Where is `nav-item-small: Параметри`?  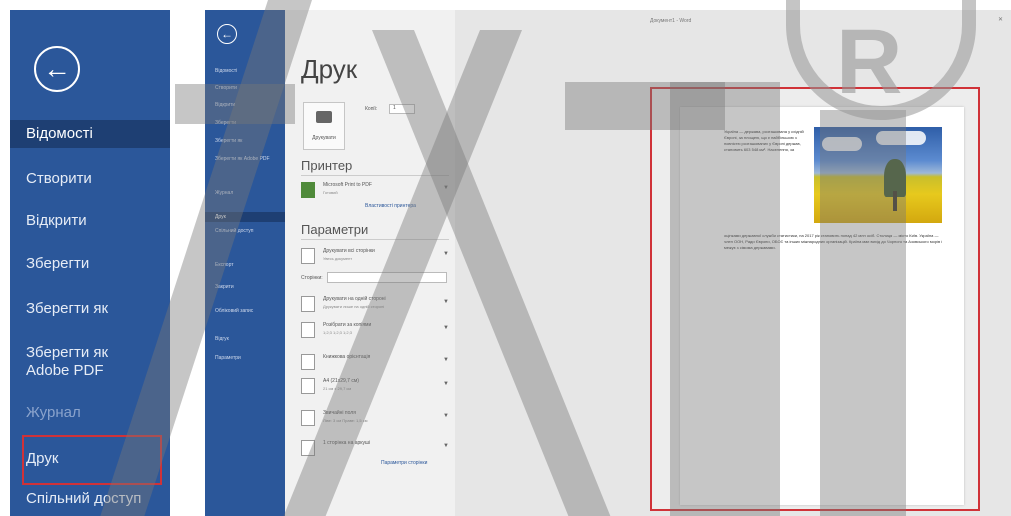 nav-item-small: Параметри is located at coordinates (245, 358).